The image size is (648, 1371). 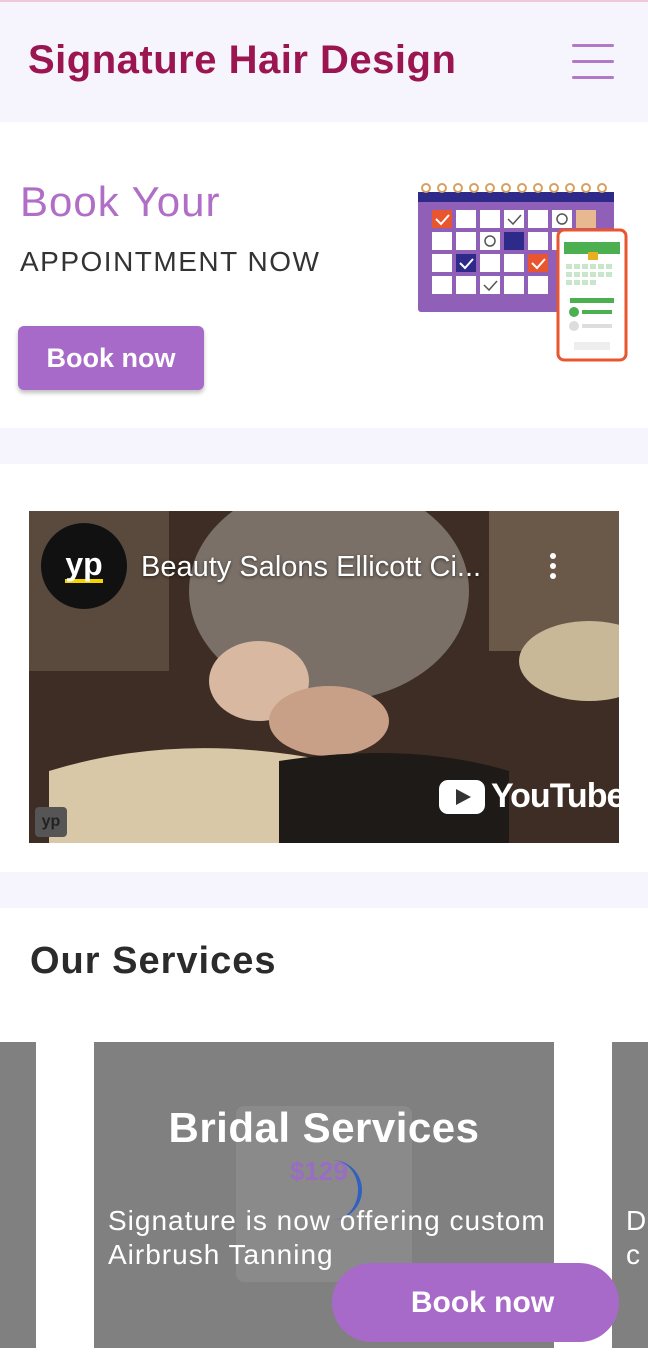 What do you see at coordinates (170, 261) in the screenshot?
I see `hero-subtitle: APPOINTMENT NOW` at bounding box center [170, 261].